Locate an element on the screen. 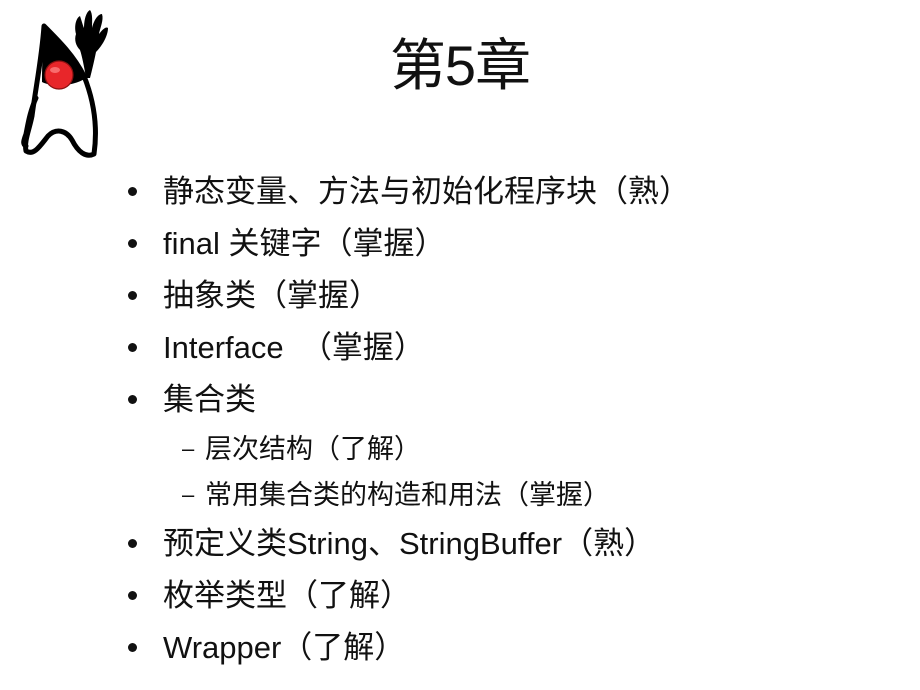 This screenshot has height=690, width=920. list-item-text: 预定义类String、StringBuffer（熟） is located at coordinates (409, 543).